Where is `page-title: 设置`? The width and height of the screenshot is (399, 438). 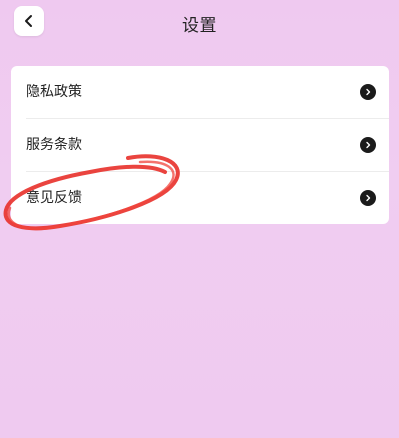
page-title: 设置 is located at coordinates (199, 26).